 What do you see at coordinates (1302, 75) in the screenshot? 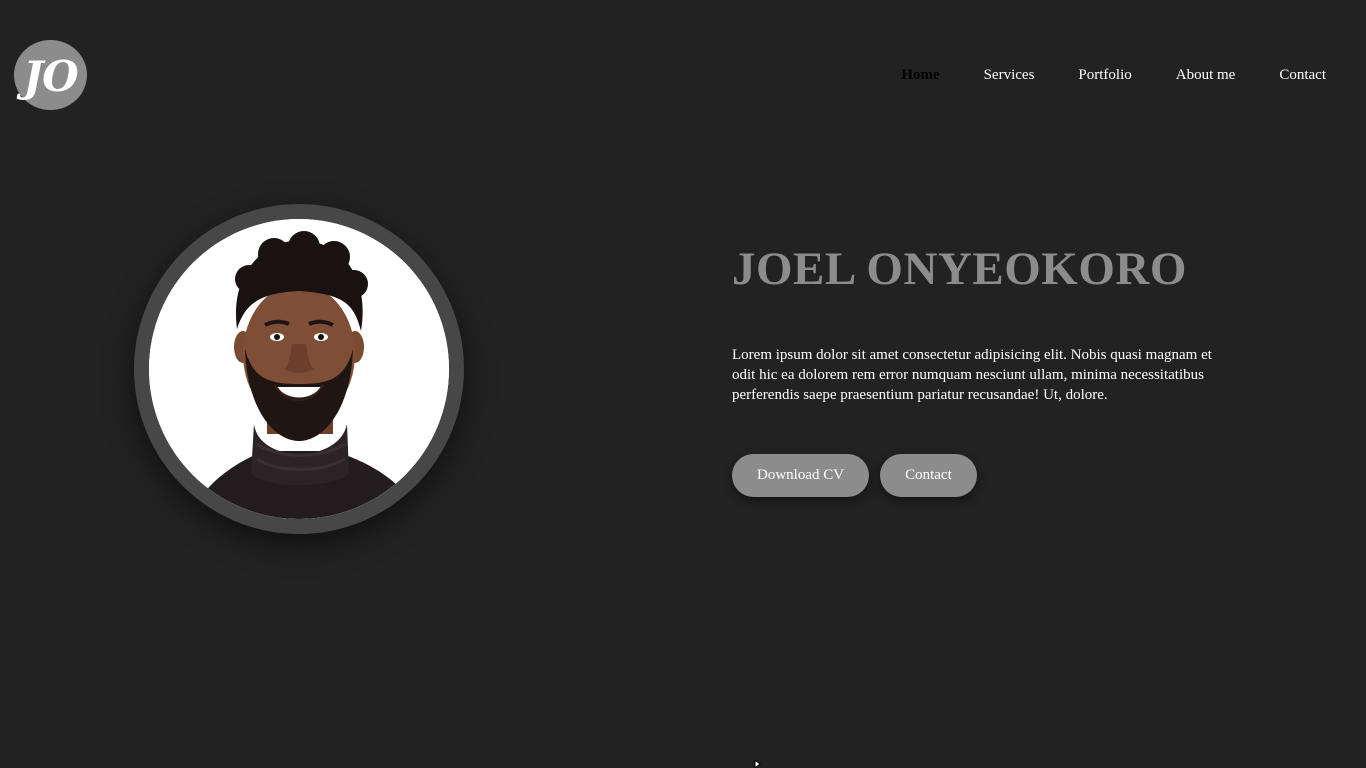
I see `nav-item-contact: Contact` at bounding box center [1302, 75].